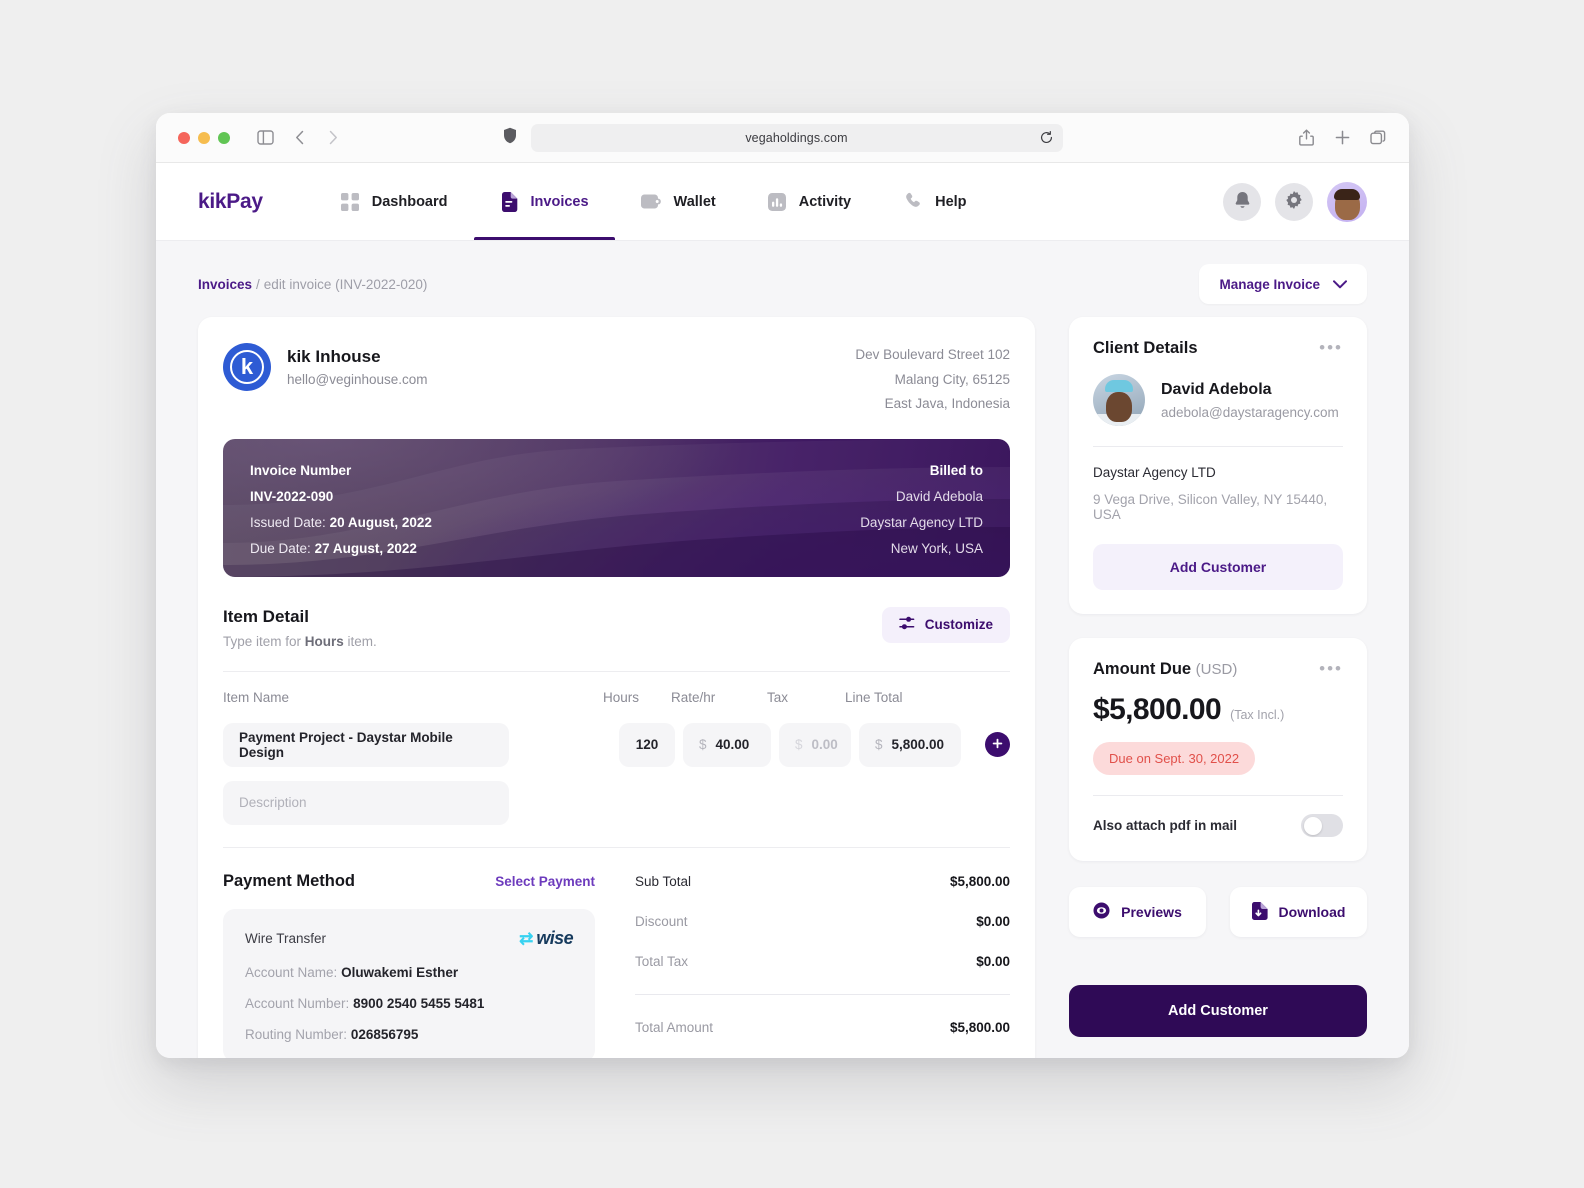 The image size is (1584, 1188). I want to click on avatar-face, so click(1347, 204).